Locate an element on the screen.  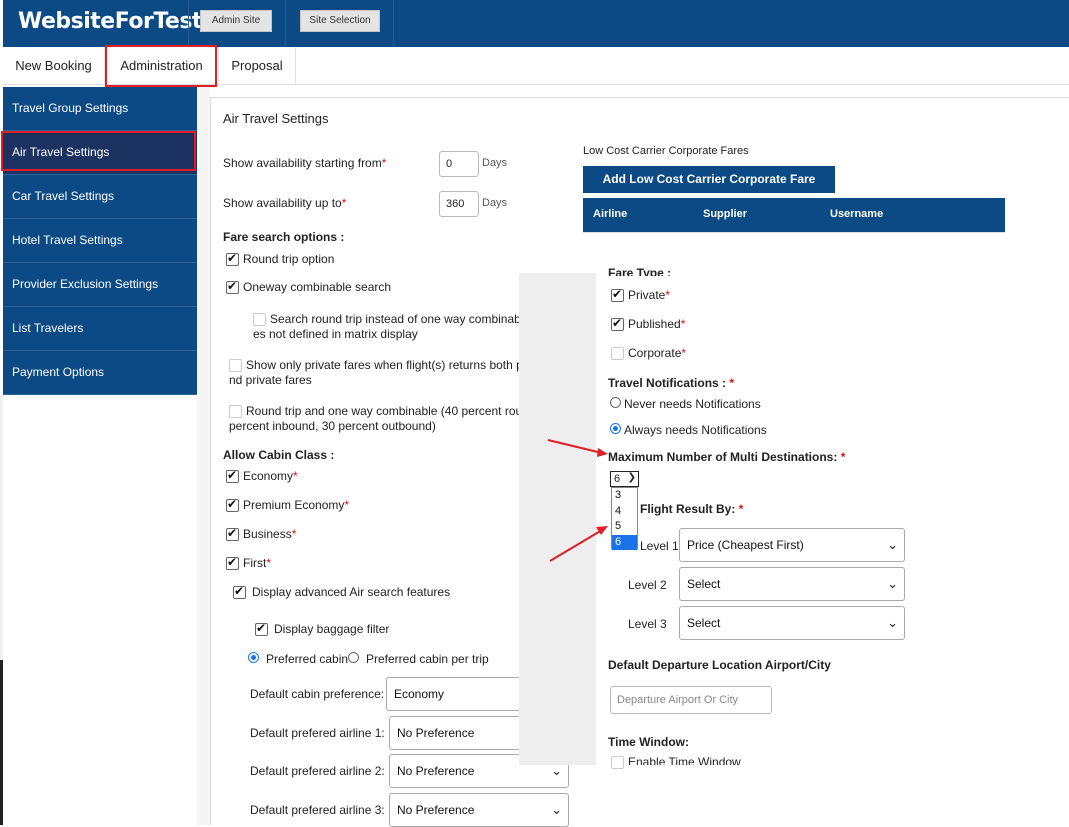
avail-upto-label: Show availability up to* is located at coordinates (285, 203).